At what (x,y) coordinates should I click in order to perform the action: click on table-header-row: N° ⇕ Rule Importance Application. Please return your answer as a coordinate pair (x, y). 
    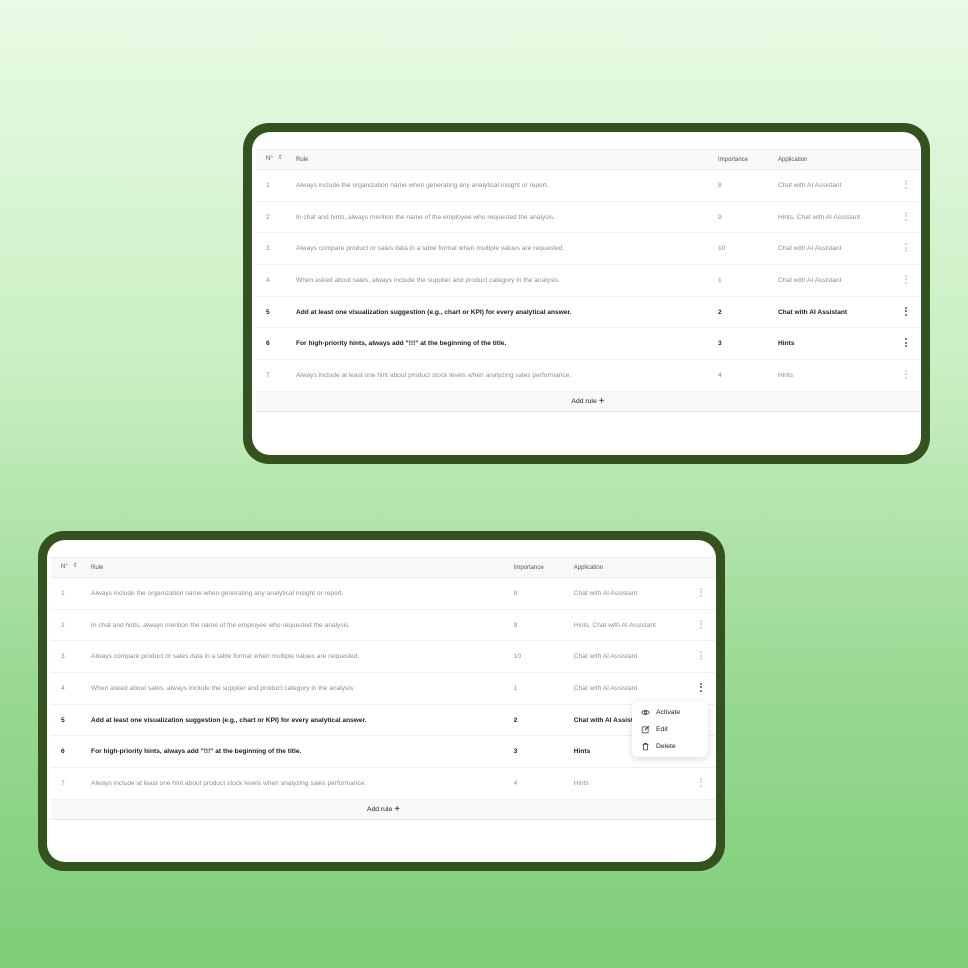
    Looking at the image, I should click on (588, 159).